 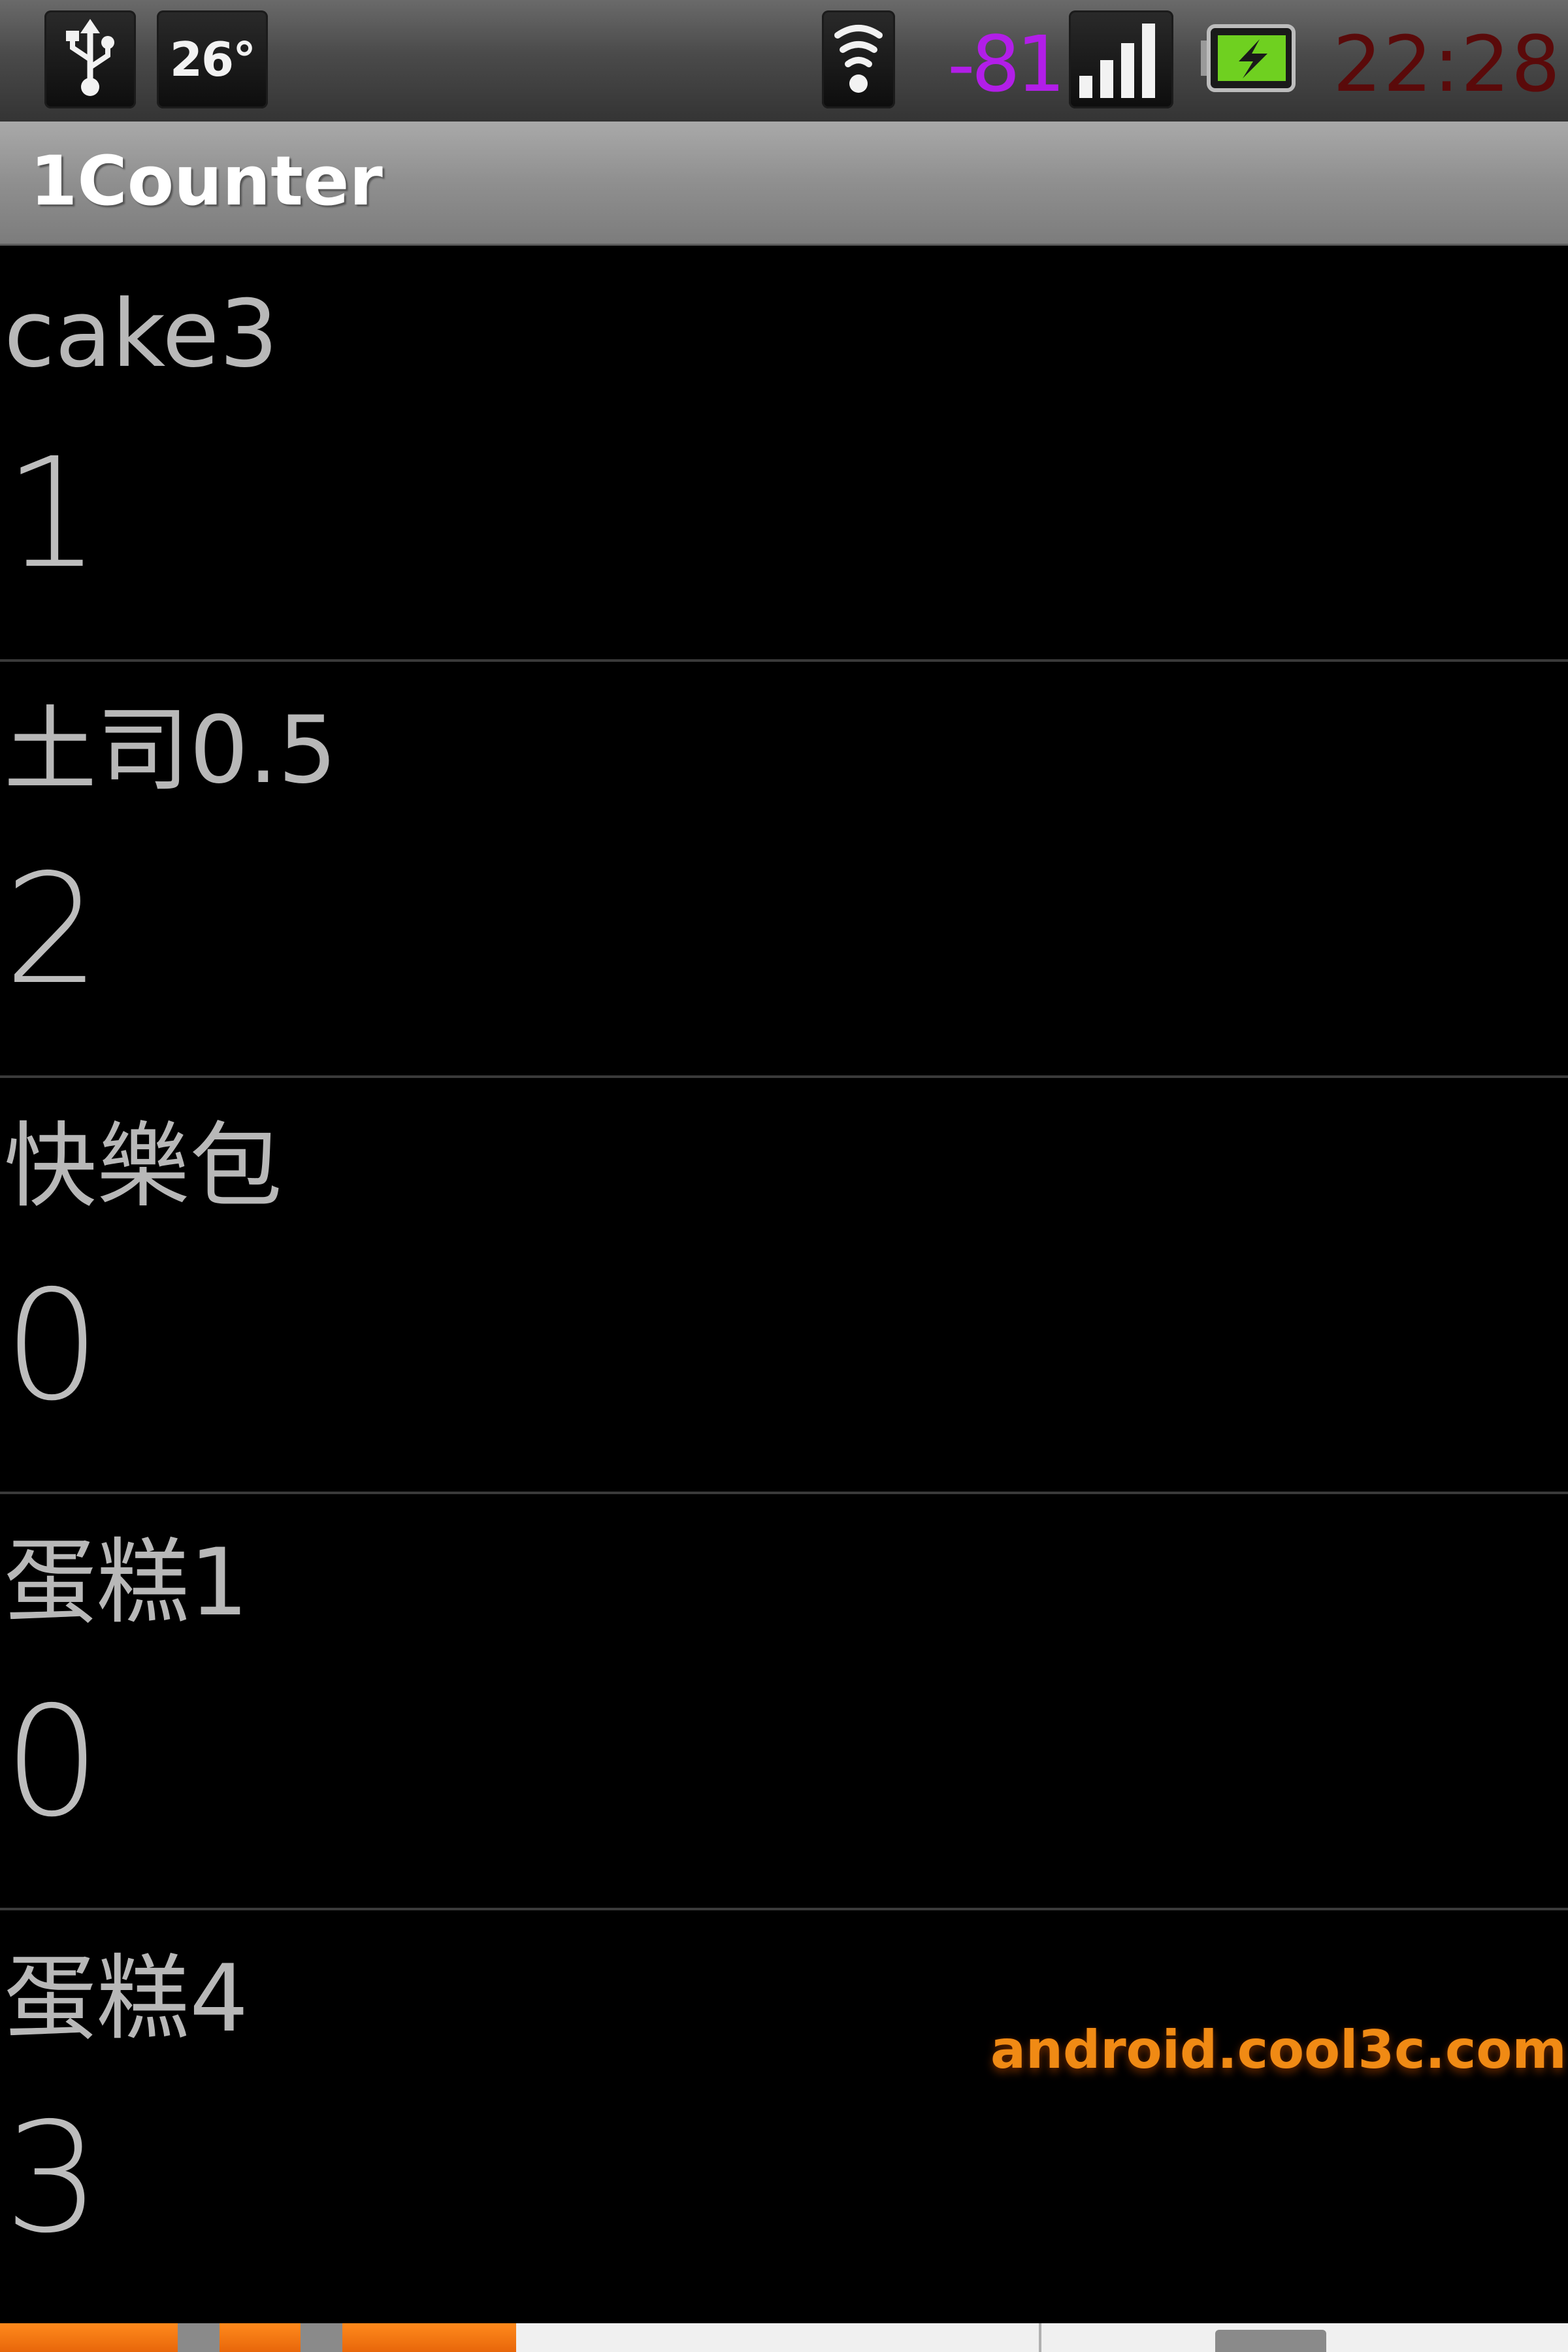 What do you see at coordinates (1006, 64) in the screenshot?
I see `signal-strength-value: -81` at bounding box center [1006, 64].